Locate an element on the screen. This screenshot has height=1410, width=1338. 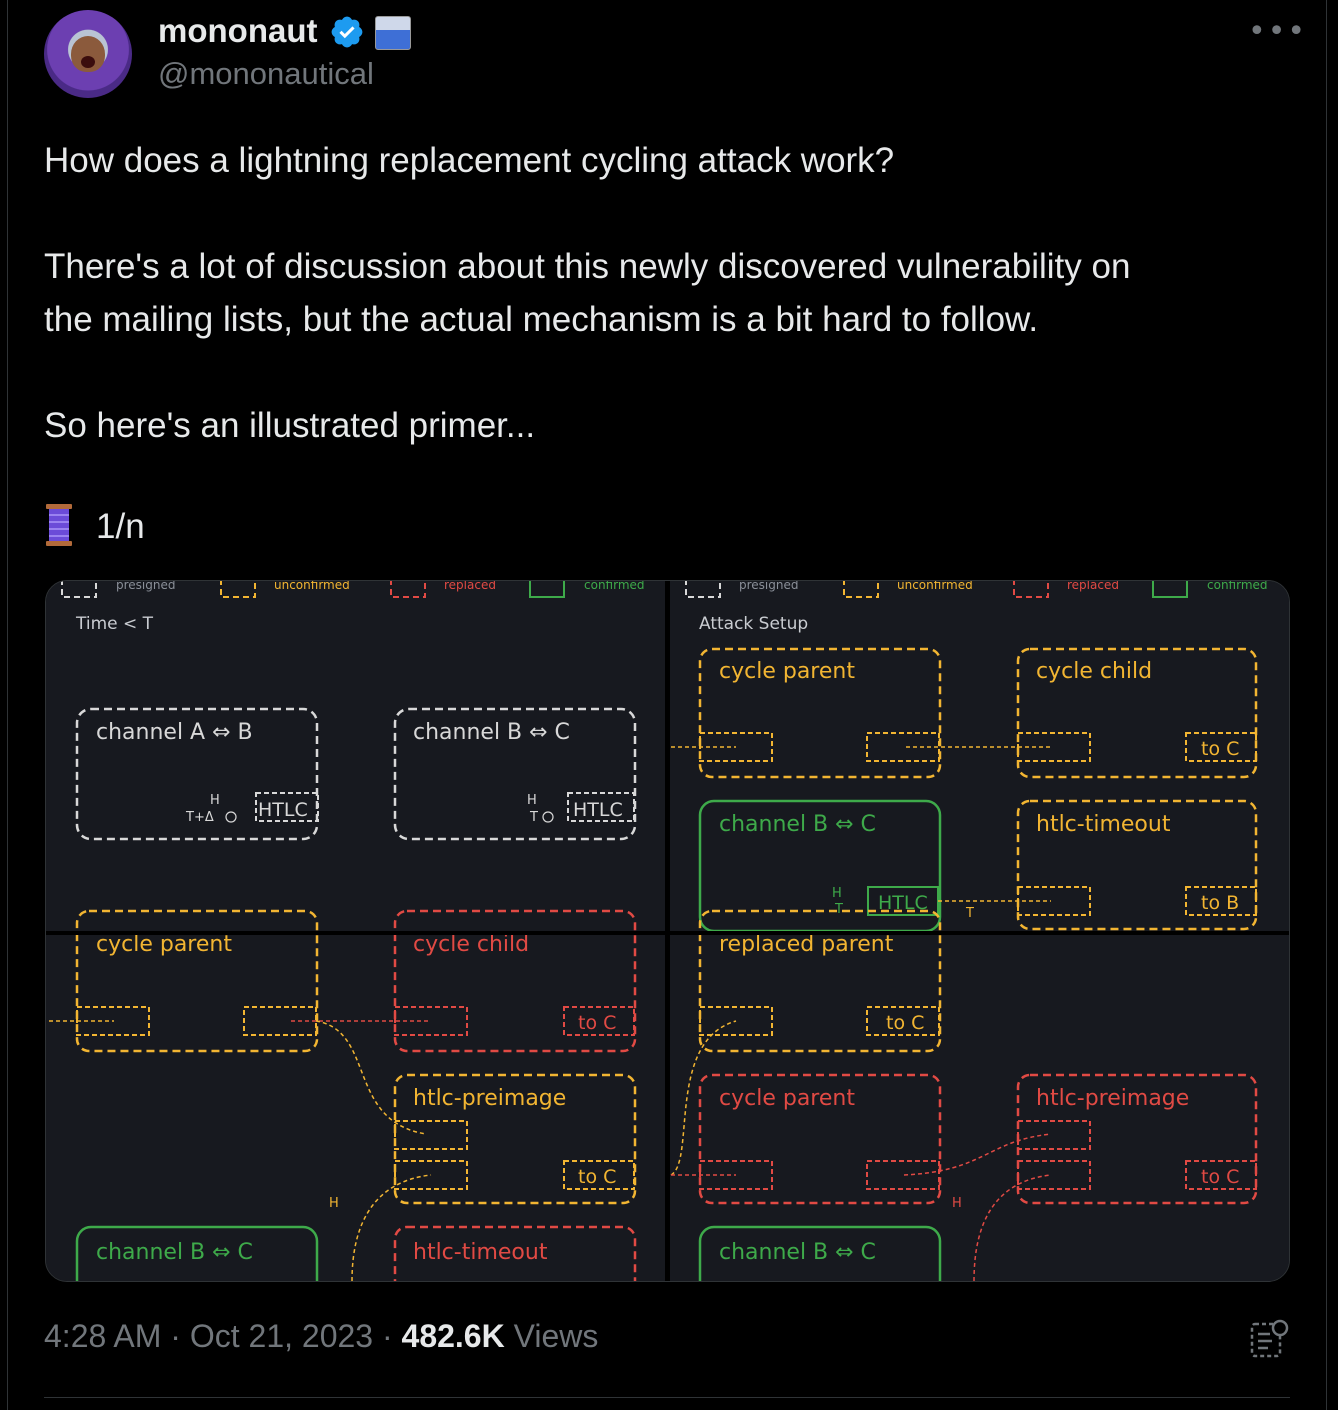
box-label: channel A ⇔ B is located at coordinates (174, 732).